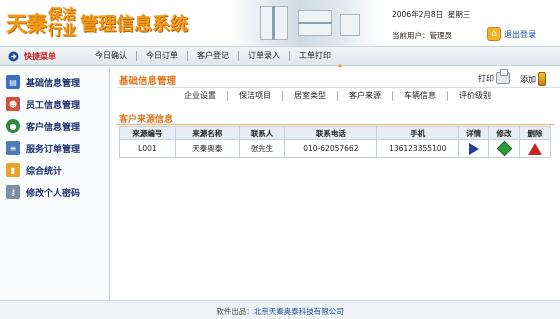 The image size is (560, 319). I want to click on tab-cleaning-items: 保洁项目, so click(254, 96).